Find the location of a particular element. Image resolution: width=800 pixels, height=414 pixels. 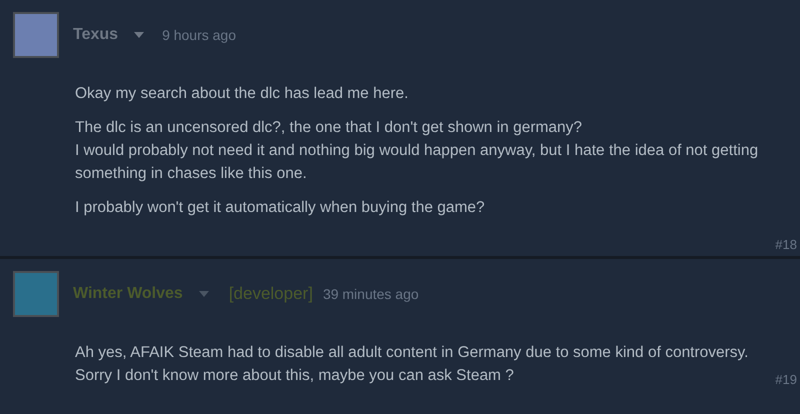

timestamp: 39 minutes ago is located at coordinates (370, 294).